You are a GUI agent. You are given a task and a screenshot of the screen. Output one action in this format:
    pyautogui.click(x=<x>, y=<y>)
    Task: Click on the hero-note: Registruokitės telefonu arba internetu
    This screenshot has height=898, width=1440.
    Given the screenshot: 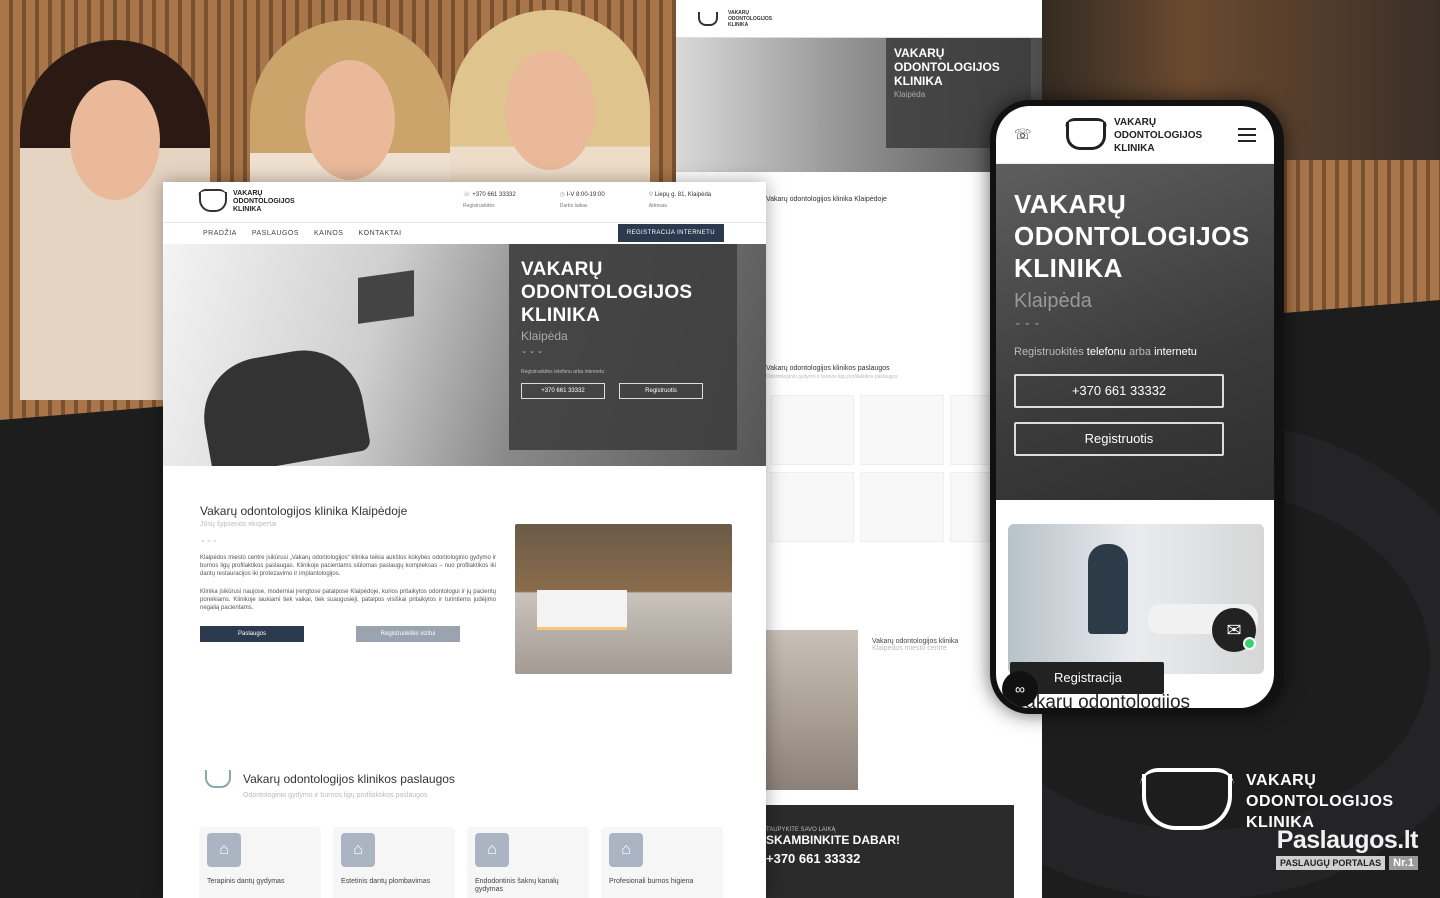 What is the action you would take?
    pyautogui.click(x=563, y=372)
    